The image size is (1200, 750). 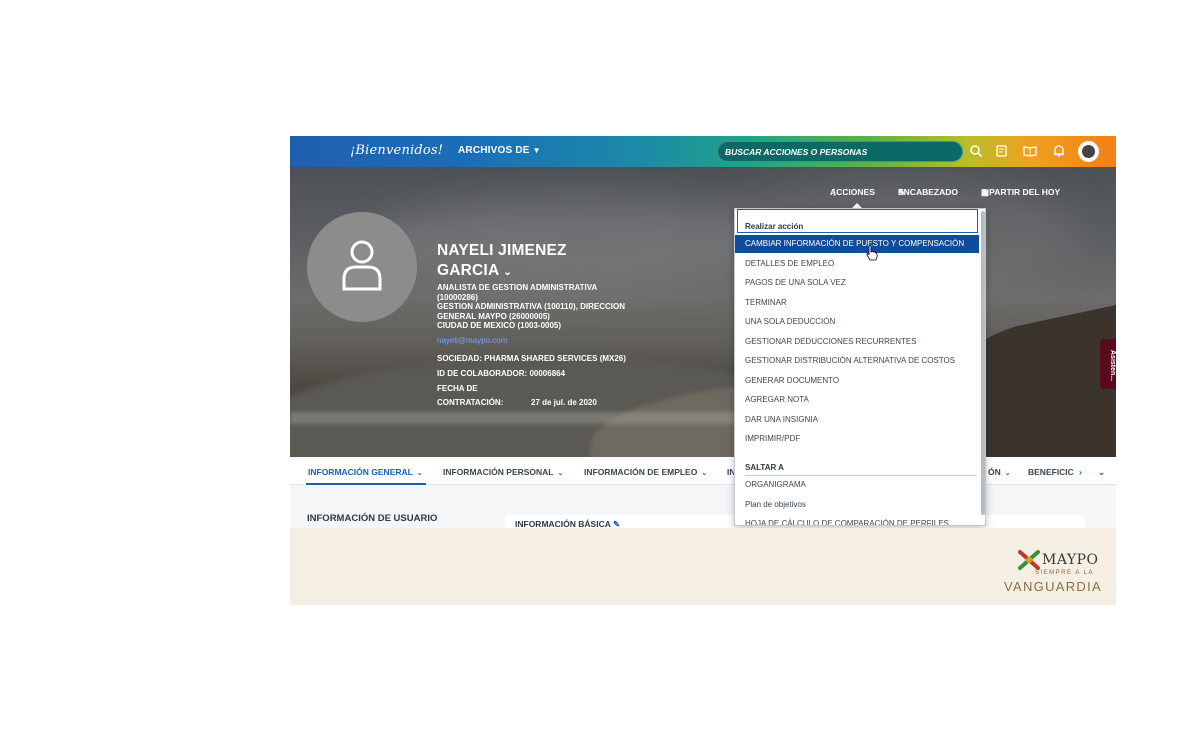 I want to click on tab-label: INFORMACIÓN GENERAL, so click(x=360, y=472).